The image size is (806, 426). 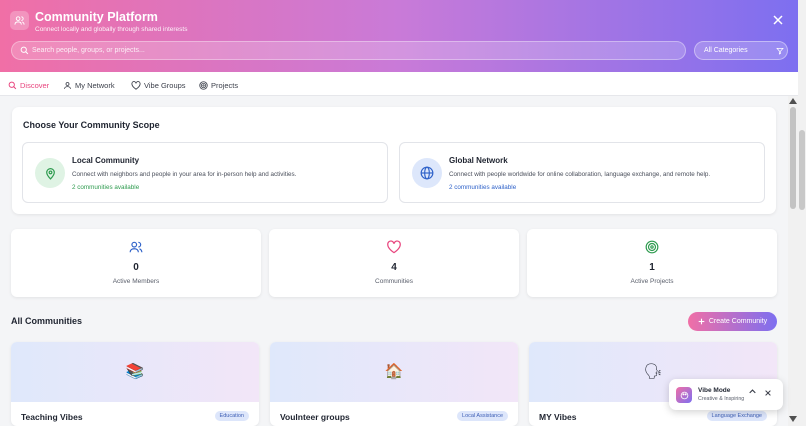 I want to click on tab-projects: Projects, so click(x=218, y=85).